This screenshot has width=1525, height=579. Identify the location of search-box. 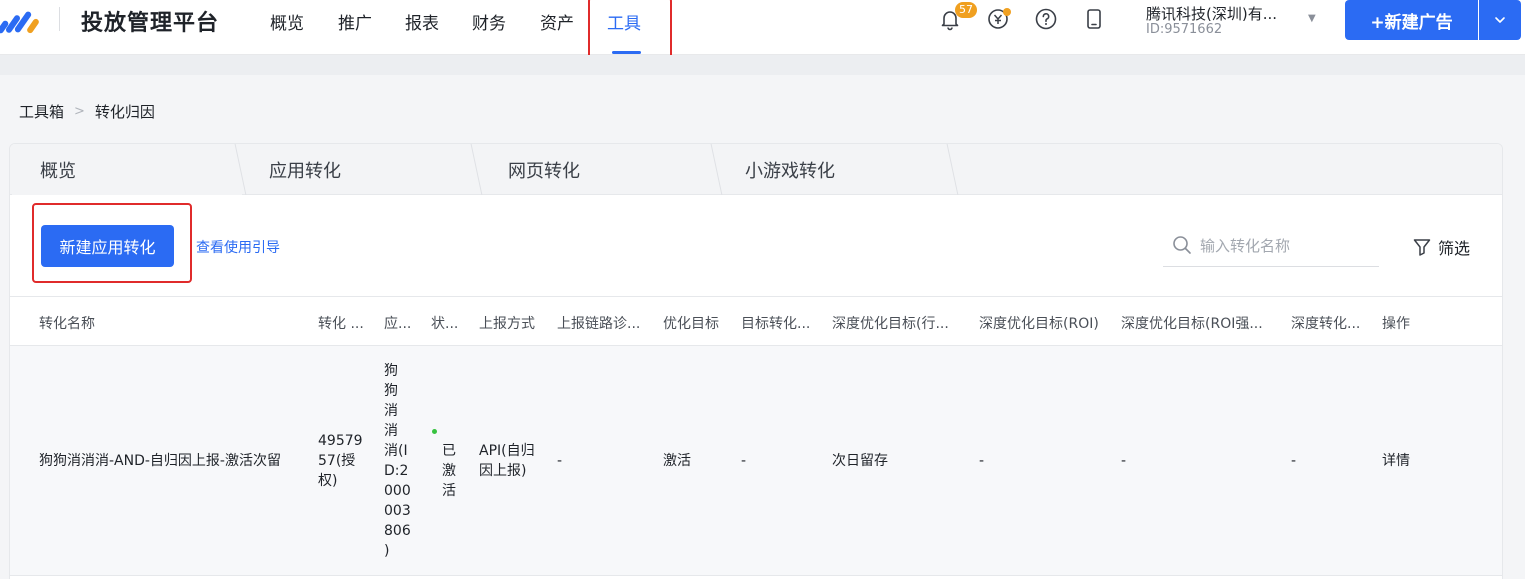
(1271, 248).